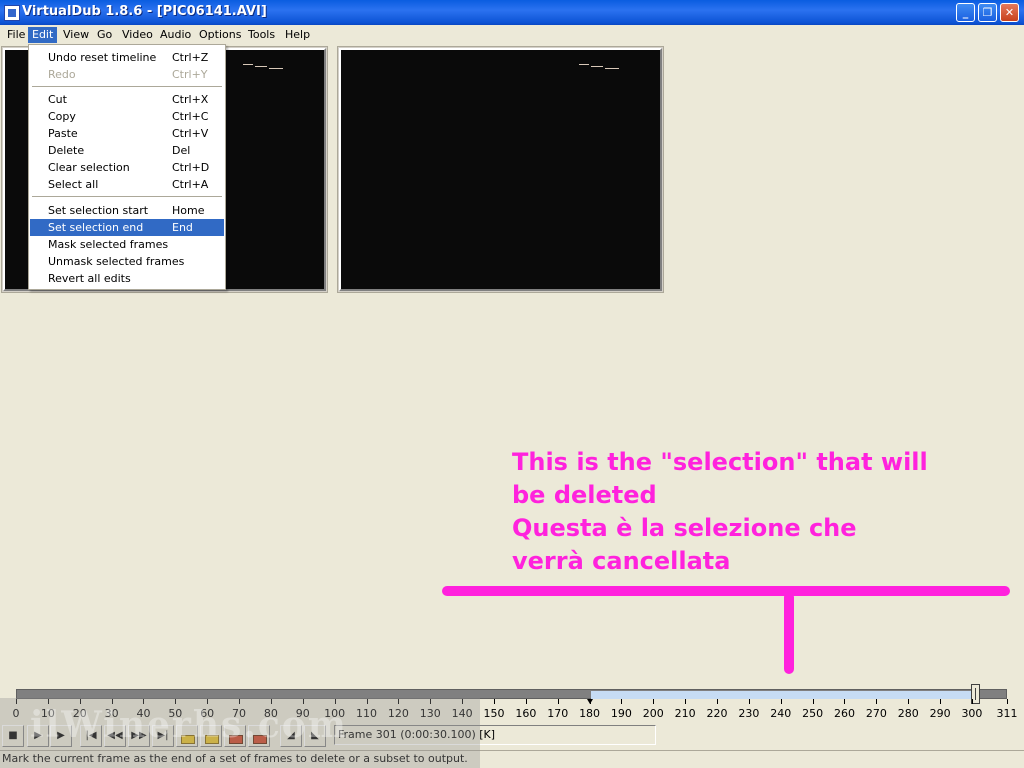 The height and width of the screenshot is (768, 1024). What do you see at coordinates (63, 133) in the screenshot?
I see `menu-item-label: Paste` at bounding box center [63, 133].